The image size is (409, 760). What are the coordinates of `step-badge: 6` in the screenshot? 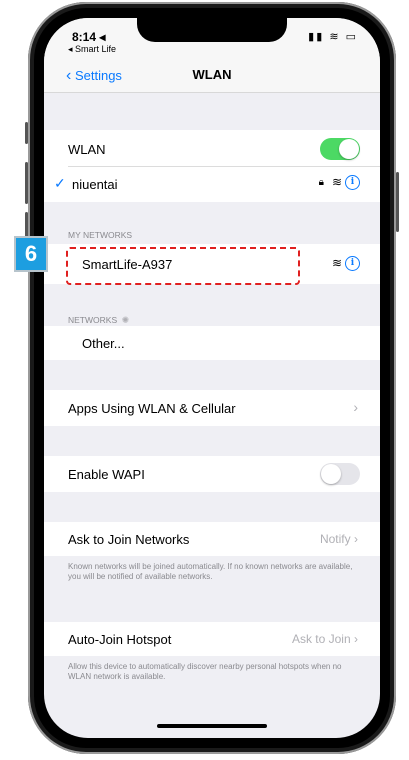 It's located at (31, 254).